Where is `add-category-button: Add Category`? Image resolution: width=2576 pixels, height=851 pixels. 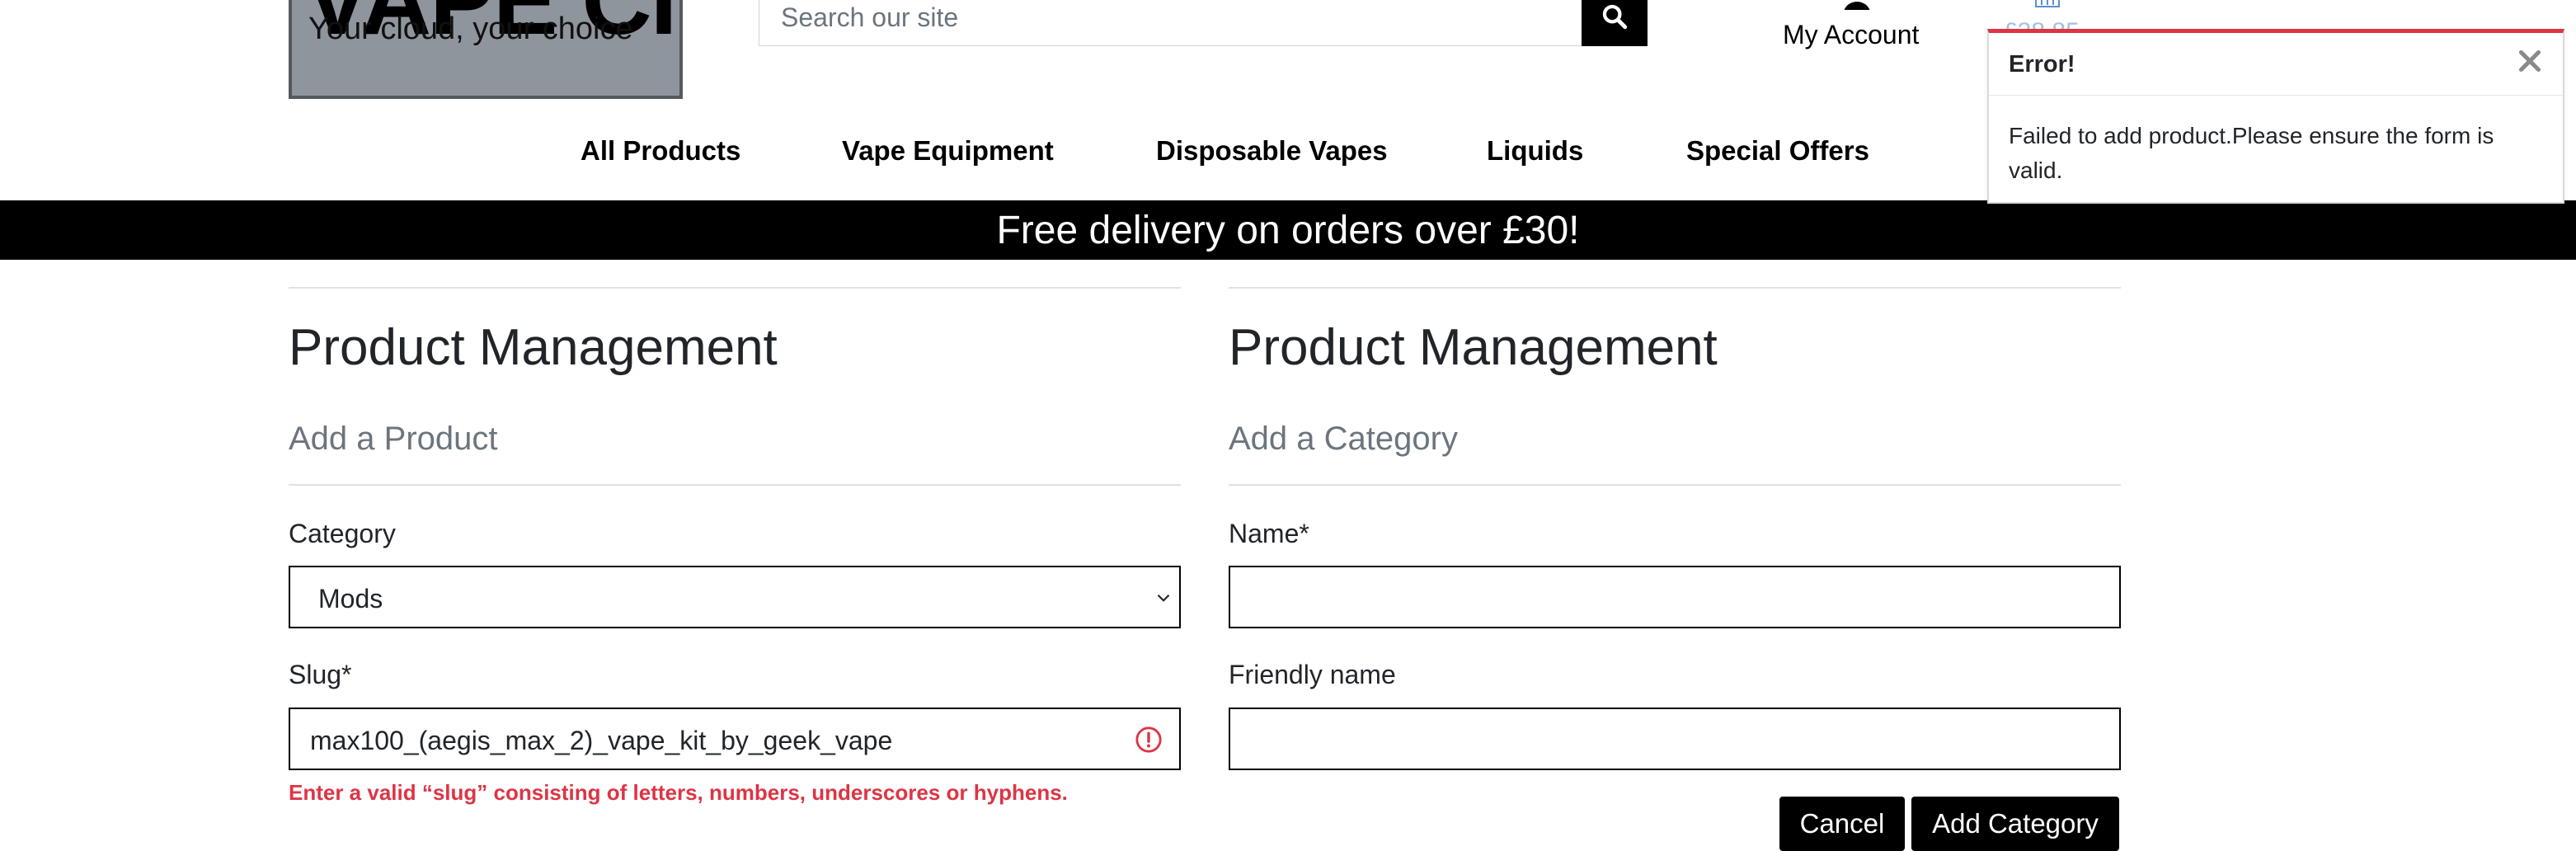 add-category-button: Add Category is located at coordinates (2015, 824).